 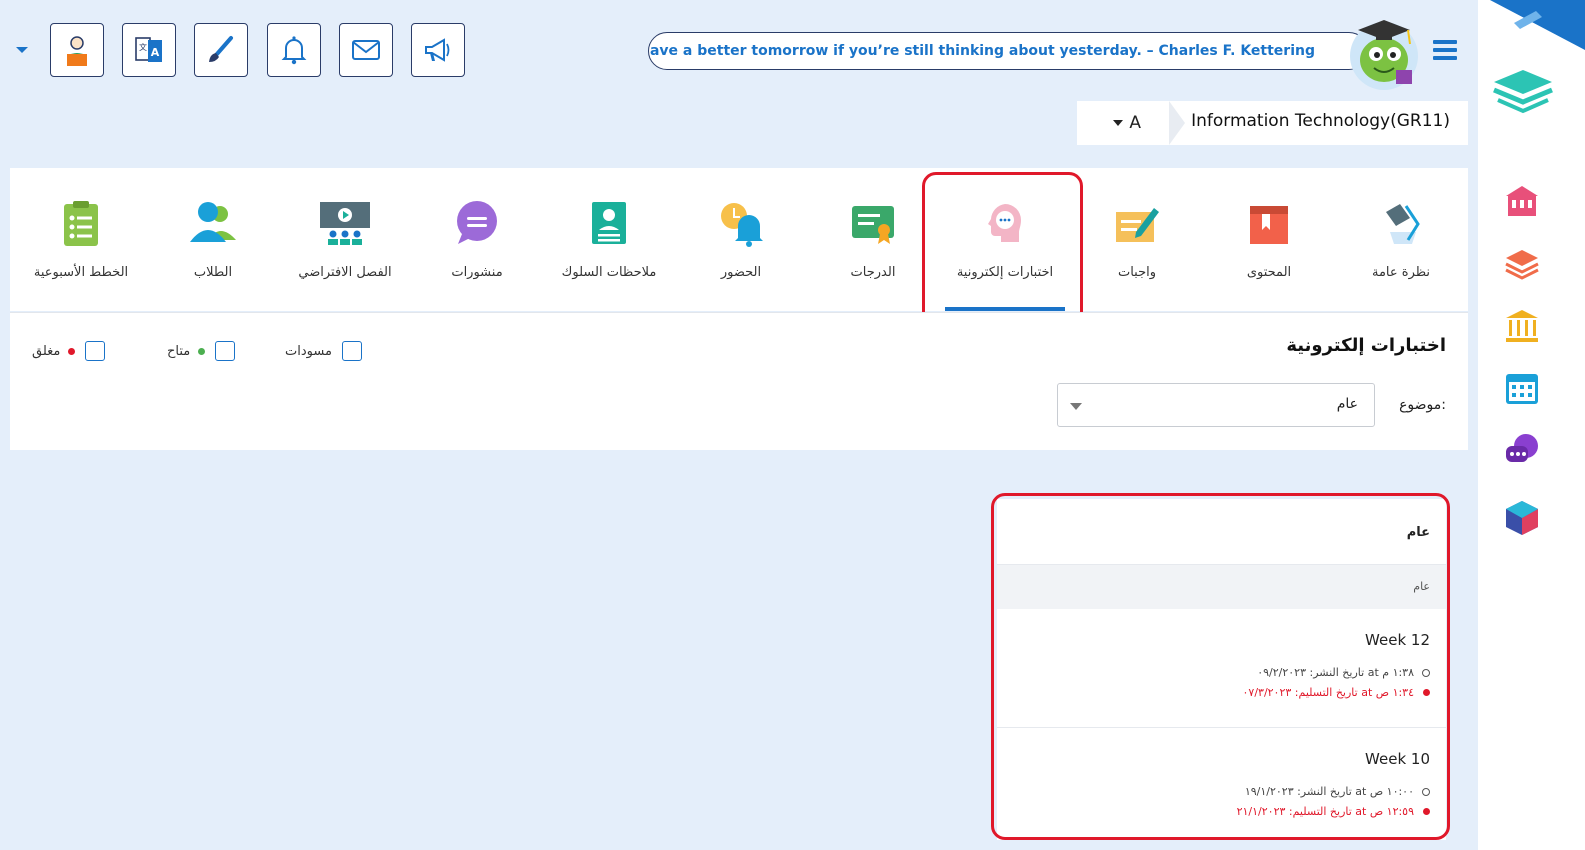 I want to click on tab-behavior-notes: ملاحظات السلوك, so click(x=609, y=239).